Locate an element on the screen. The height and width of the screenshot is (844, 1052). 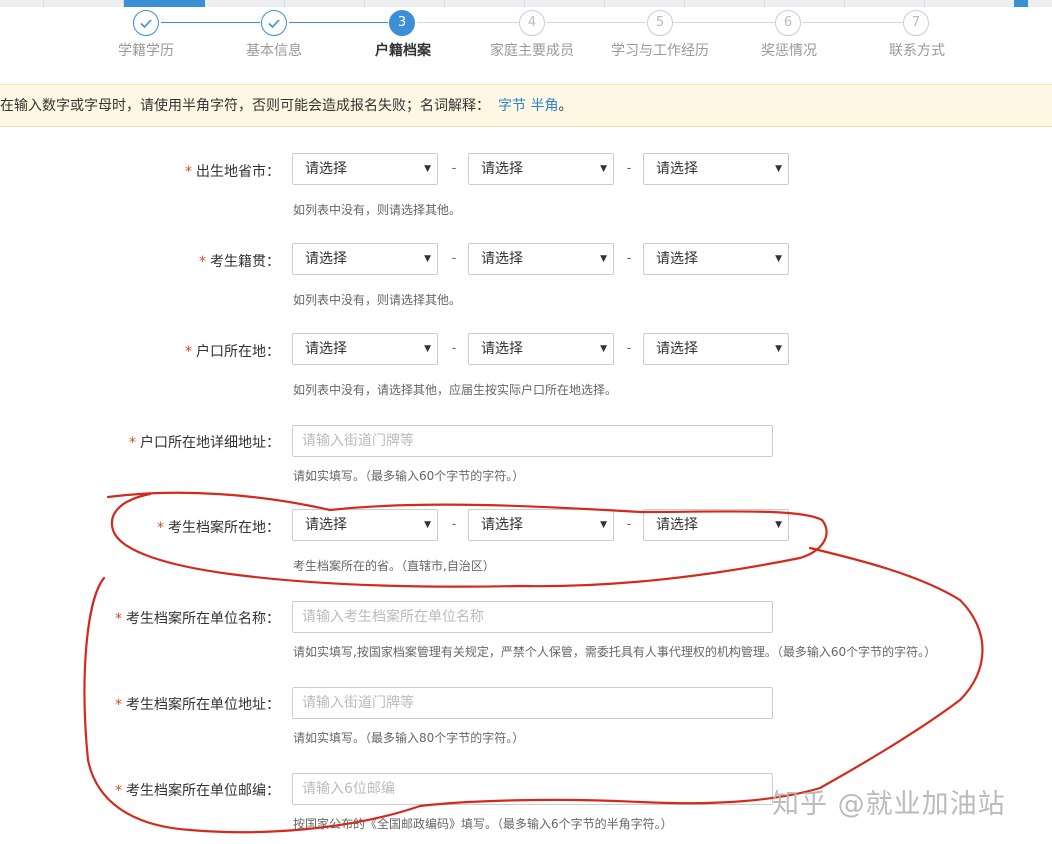
hukou-label: * 户口所在地： is located at coordinates (232, 352).